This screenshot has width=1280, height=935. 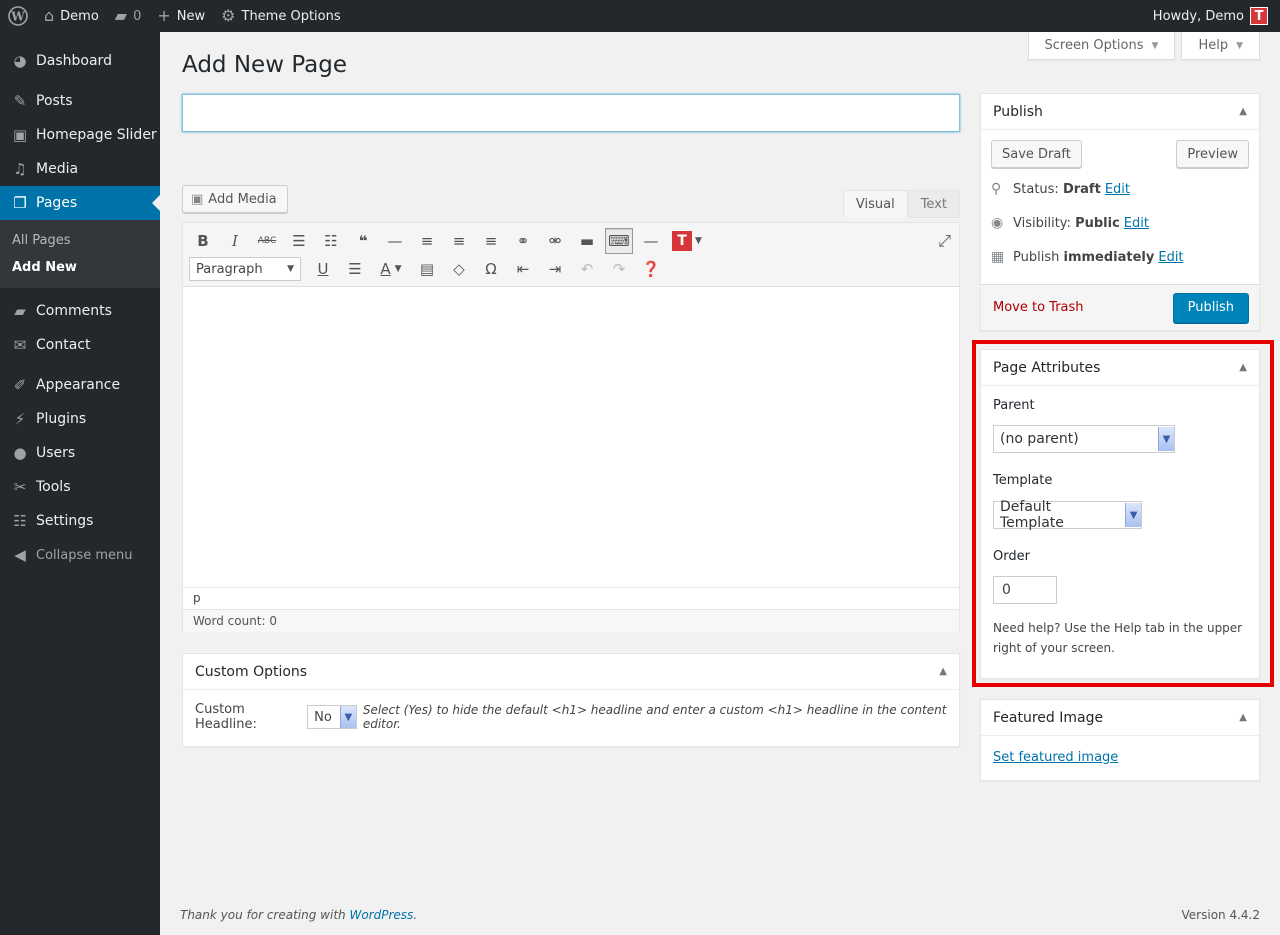 I want to click on clear-formatting-button: ◇, so click(x=459, y=269).